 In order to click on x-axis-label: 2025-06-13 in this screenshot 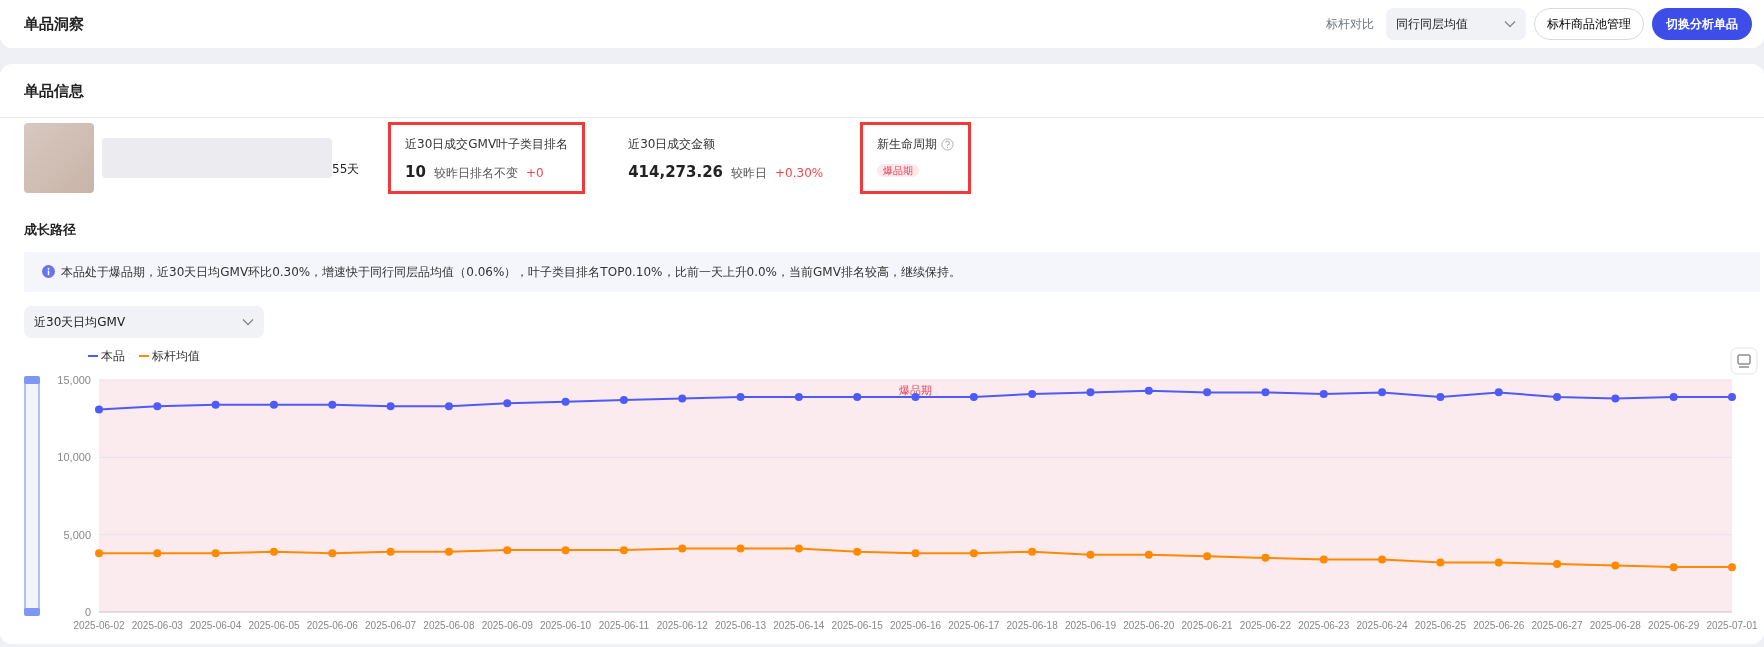, I will do `click(740, 625)`.